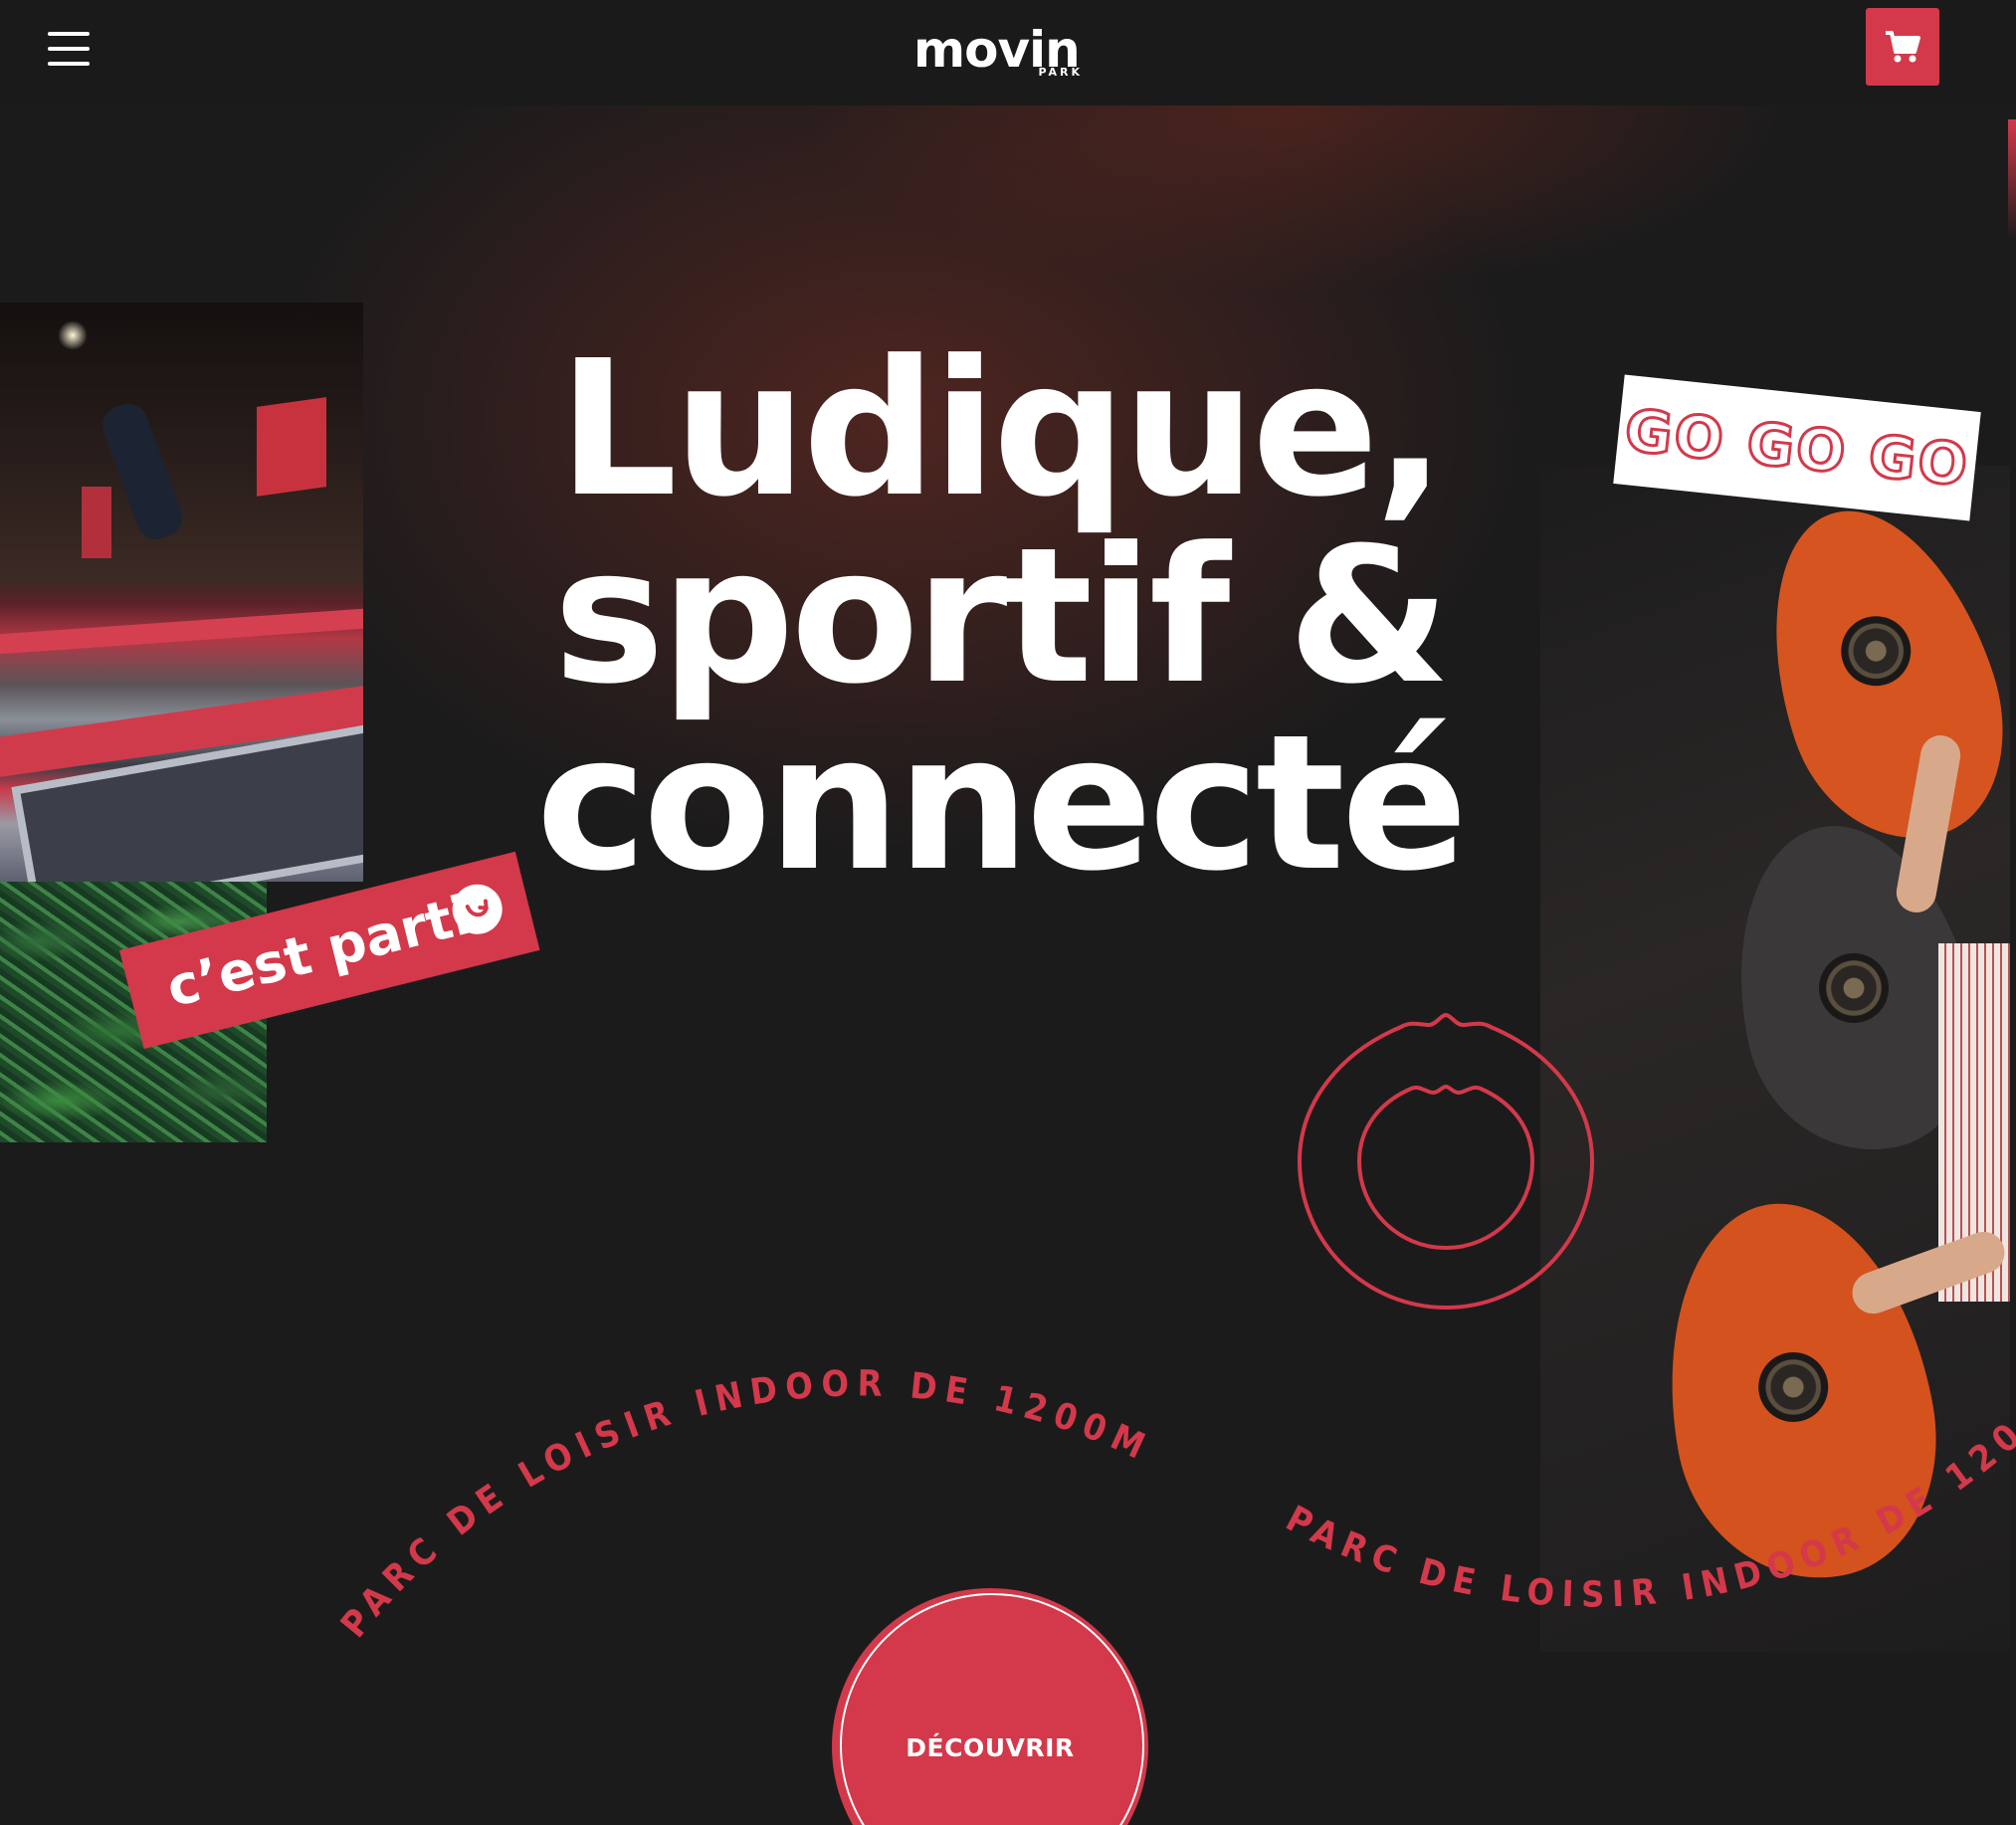 The height and width of the screenshot is (1825, 2016). Describe the element at coordinates (1796, 448) in the screenshot. I see `go-go-go-label: GO GO GO` at that location.